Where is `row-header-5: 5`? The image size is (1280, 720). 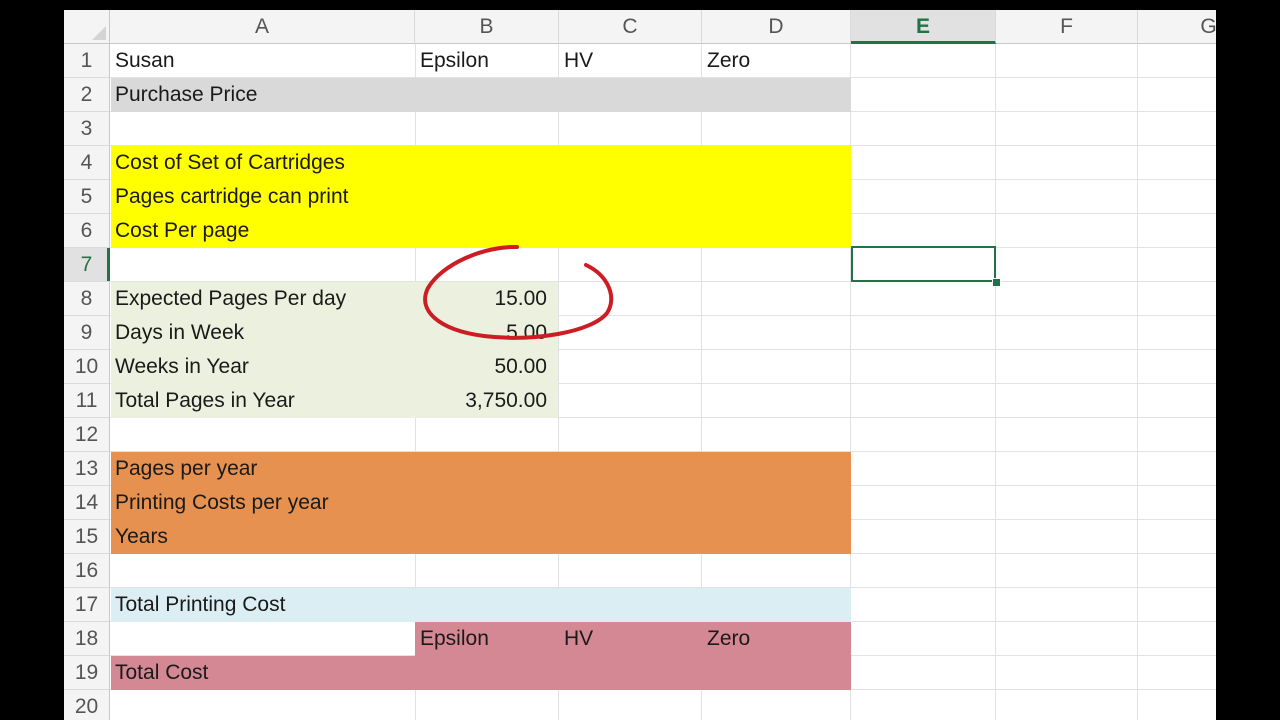
row-header-5: 5 is located at coordinates (87, 197).